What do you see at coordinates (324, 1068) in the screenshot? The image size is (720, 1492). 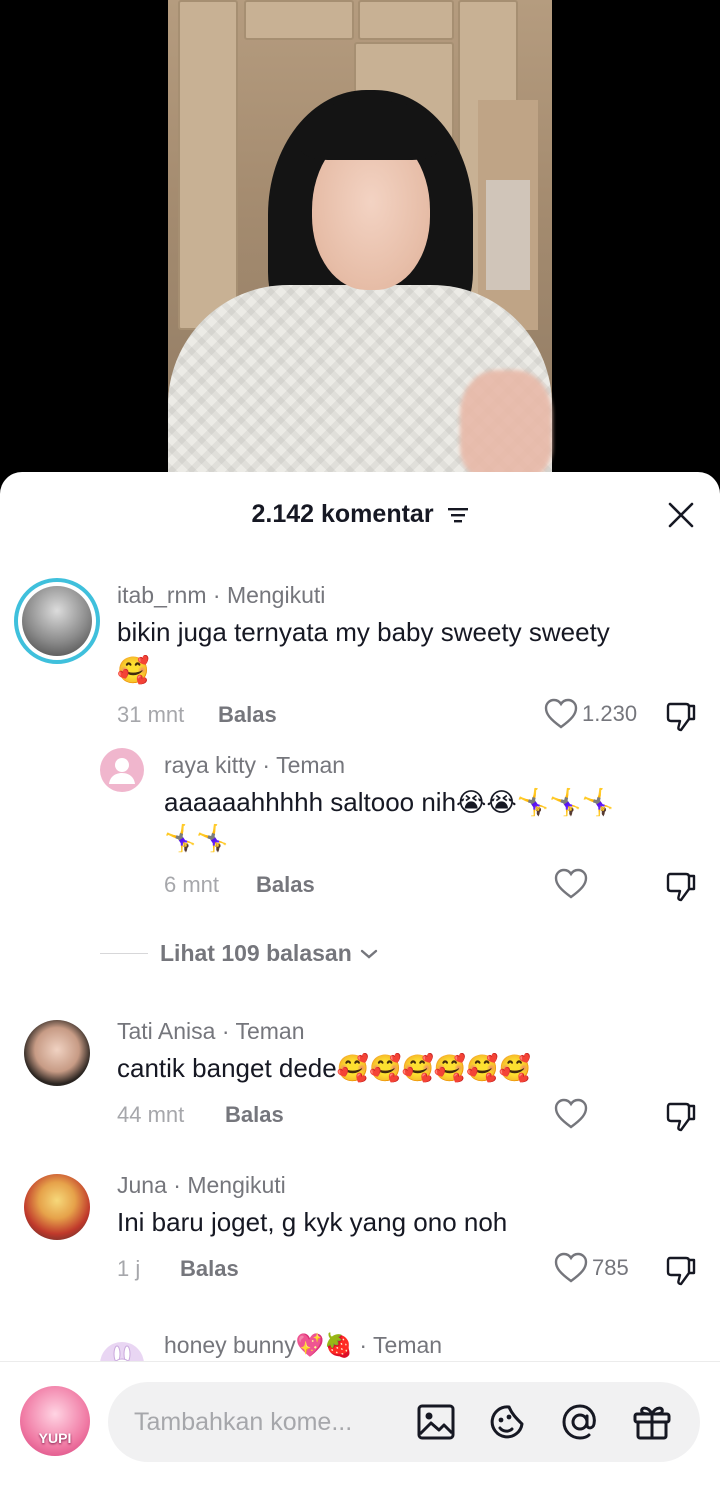 I see `comment-text: cantik banget dede🥰🥰🥰🥰🥰🥰` at bounding box center [324, 1068].